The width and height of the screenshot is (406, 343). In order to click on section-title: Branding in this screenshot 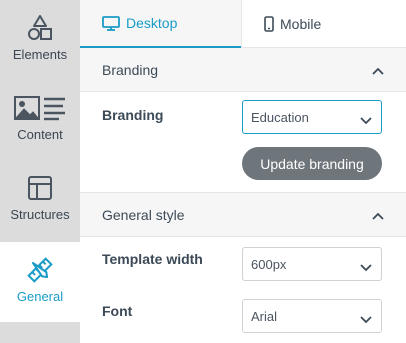, I will do `click(130, 69)`.